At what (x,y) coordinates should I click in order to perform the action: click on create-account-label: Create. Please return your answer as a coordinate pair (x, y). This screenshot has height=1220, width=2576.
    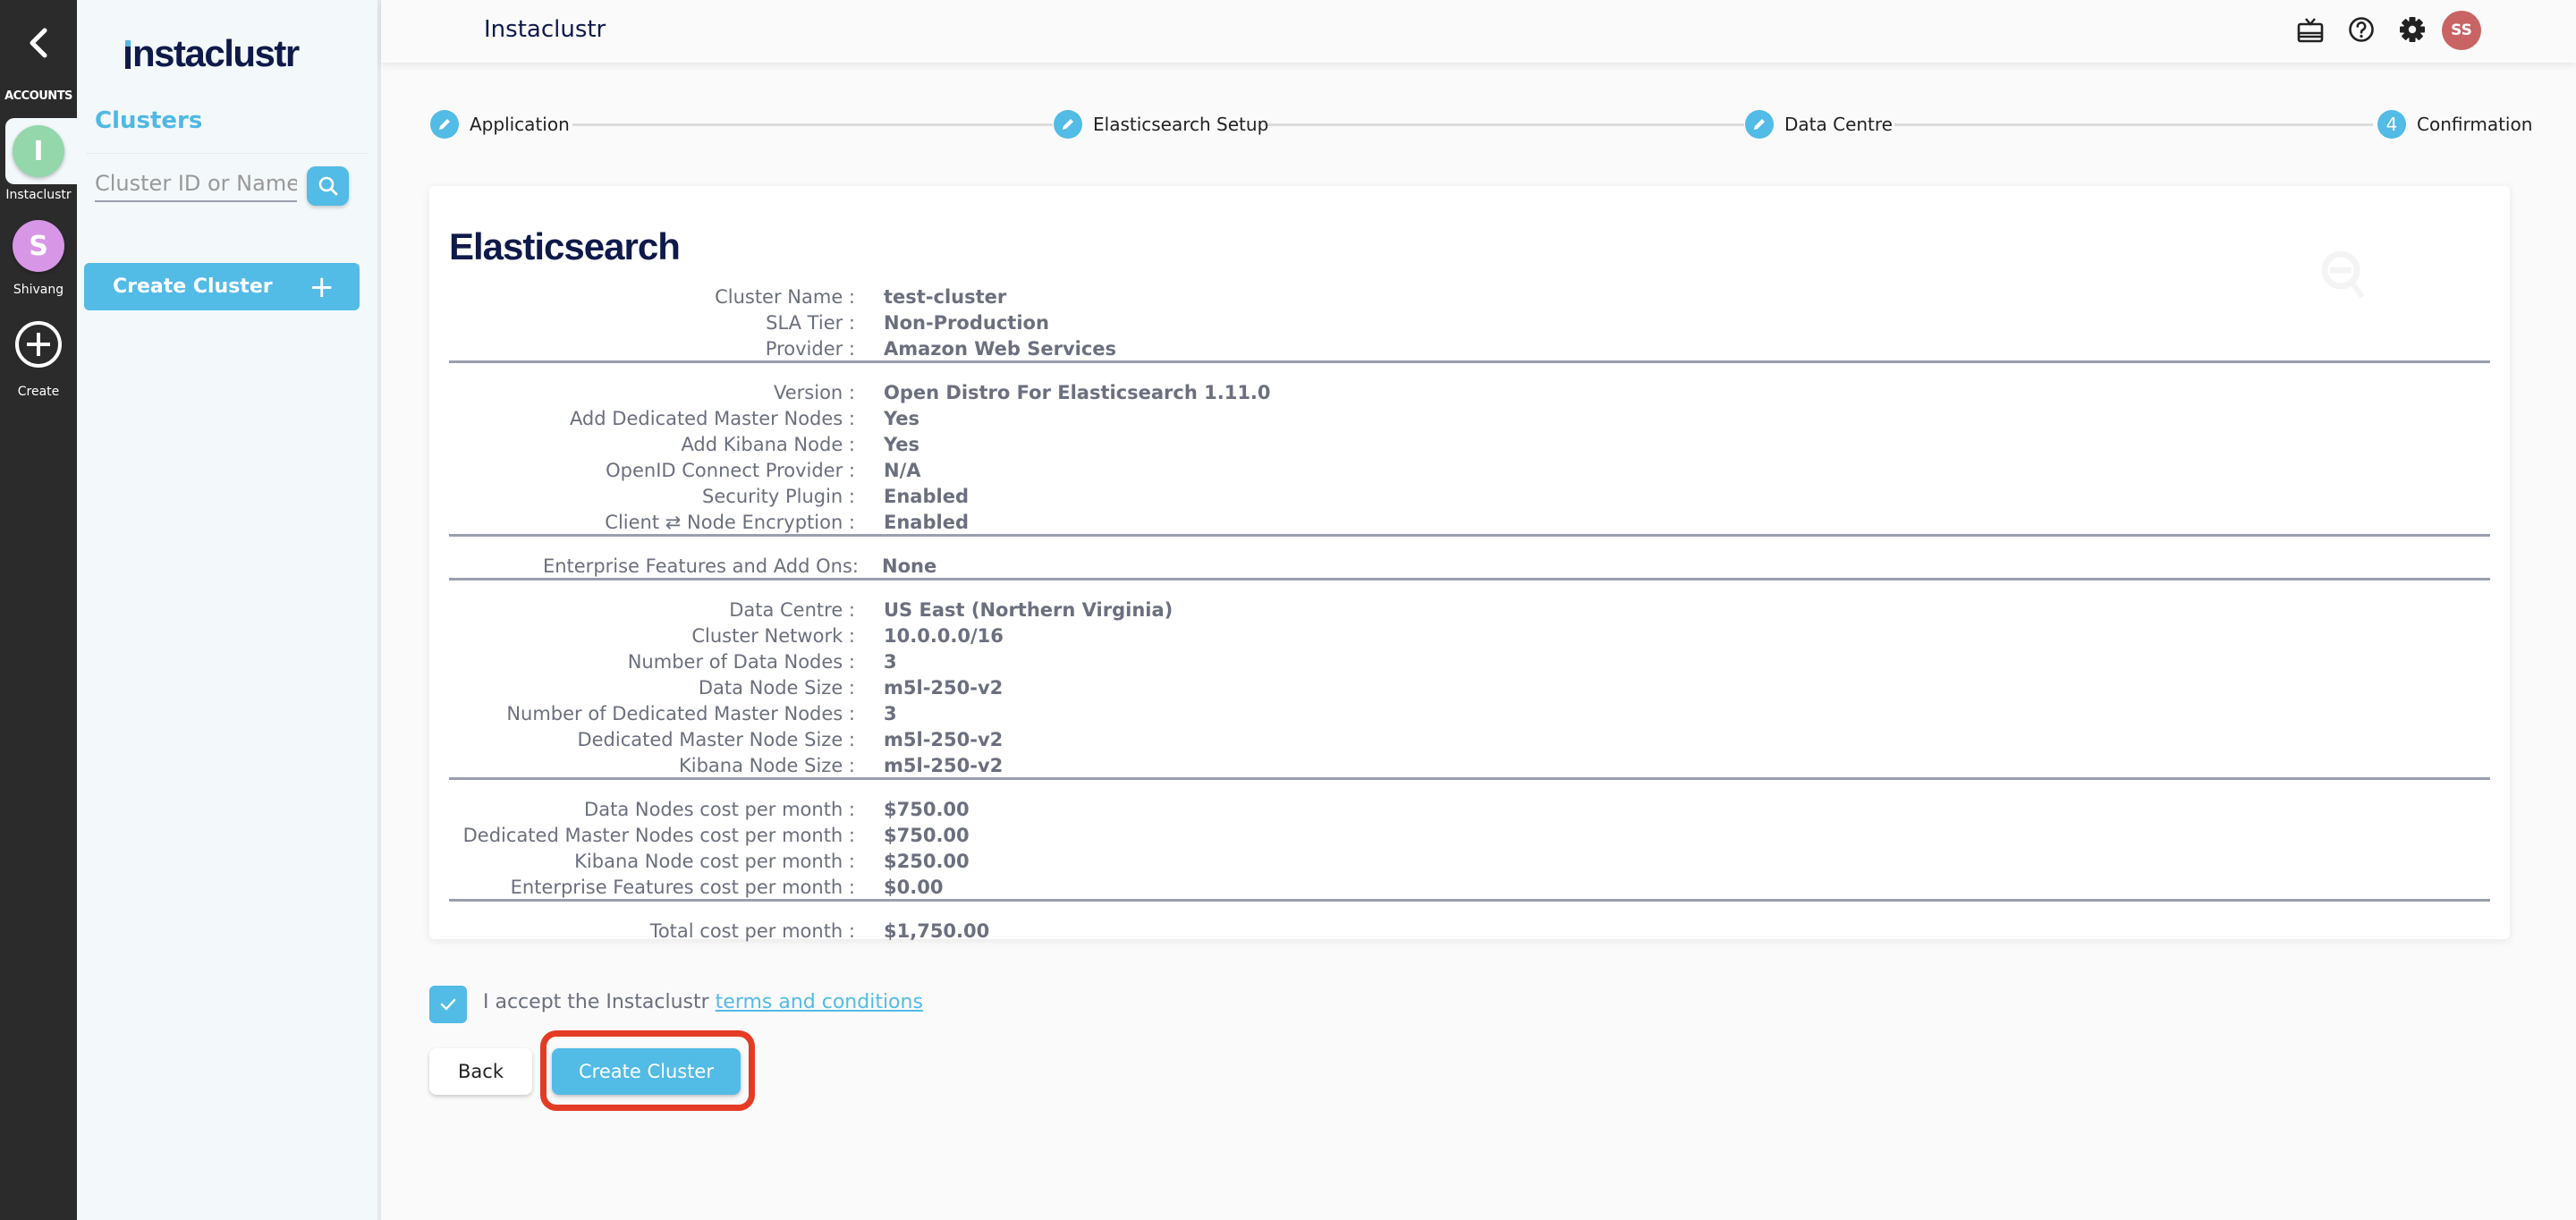
    Looking at the image, I should click on (38, 392).